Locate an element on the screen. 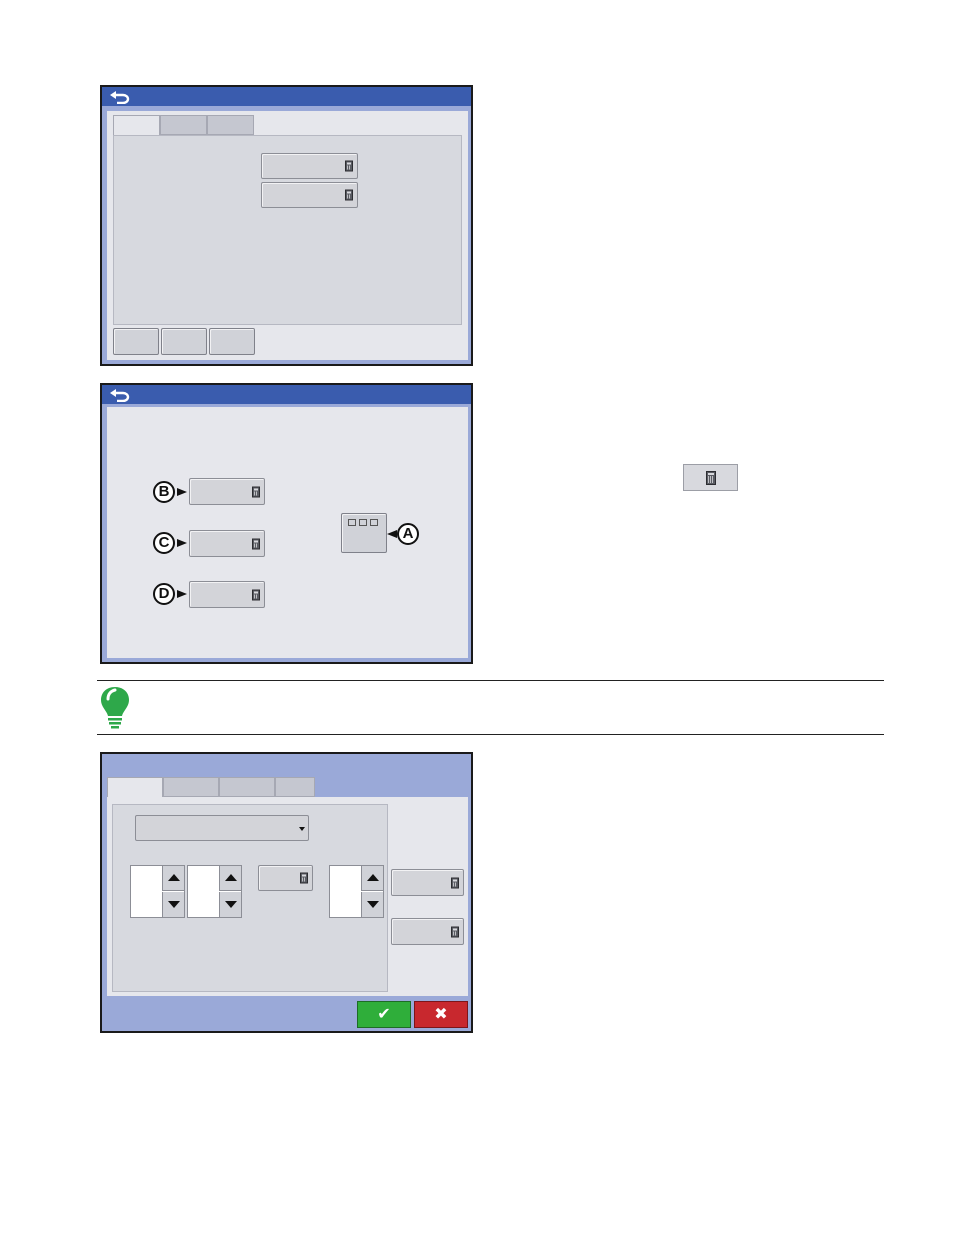  spinner-3-down-button is located at coordinates (372, 904).